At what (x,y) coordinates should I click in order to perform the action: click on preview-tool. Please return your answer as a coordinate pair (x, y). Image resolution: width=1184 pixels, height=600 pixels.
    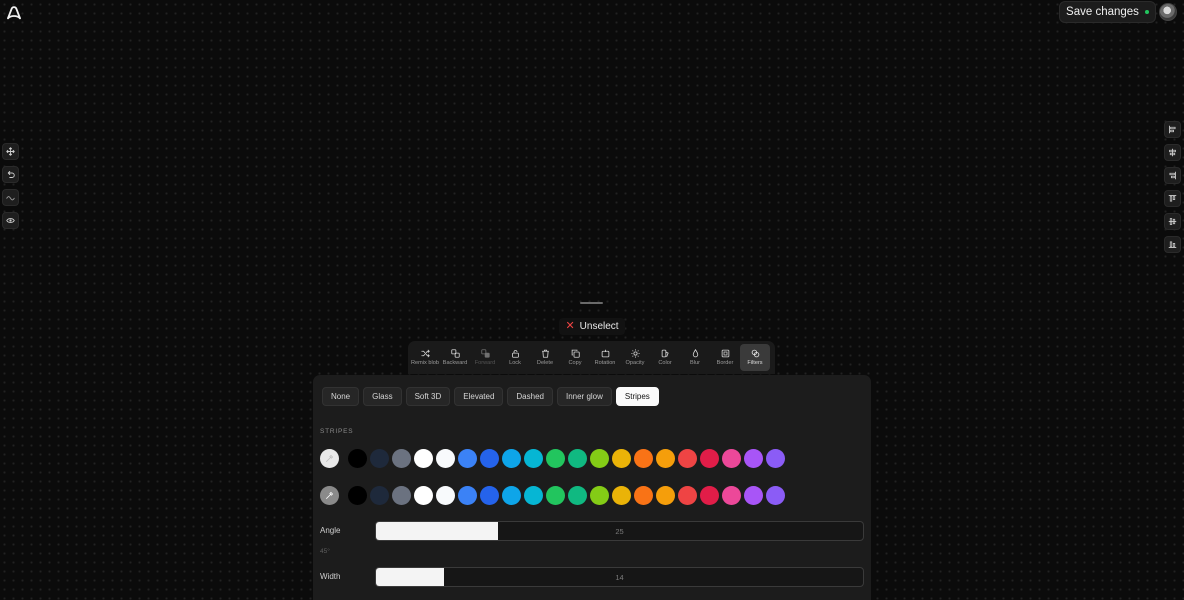
    Looking at the image, I should click on (10, 220).